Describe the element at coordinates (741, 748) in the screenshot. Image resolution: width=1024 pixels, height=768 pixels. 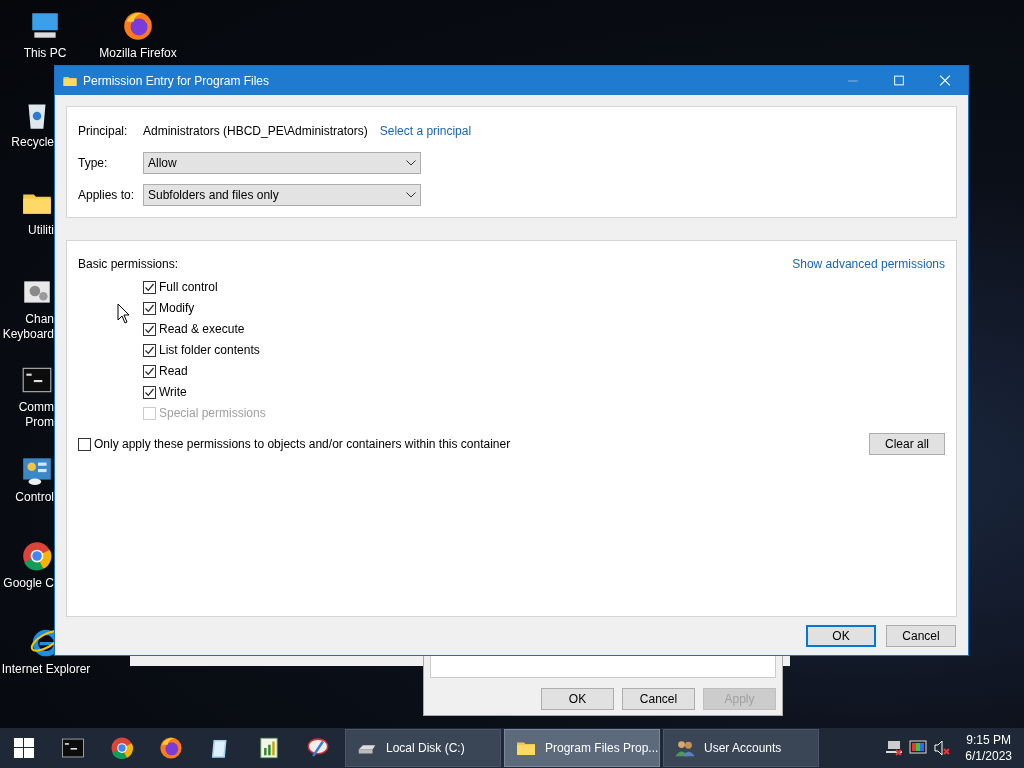
I see `taskbar-button: User Accounts` at that location.